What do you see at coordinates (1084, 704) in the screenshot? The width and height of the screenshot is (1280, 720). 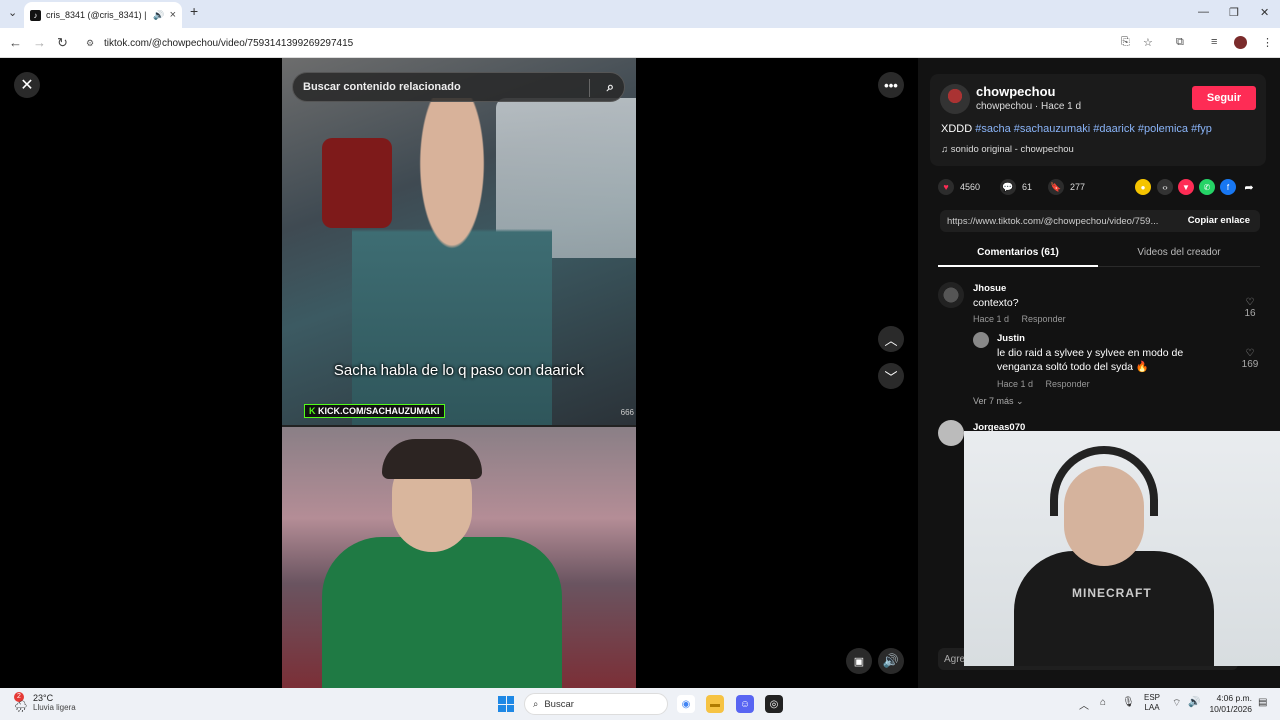 I see `tray-overflow-icon: ︿` at bounding box center [1084, 704].